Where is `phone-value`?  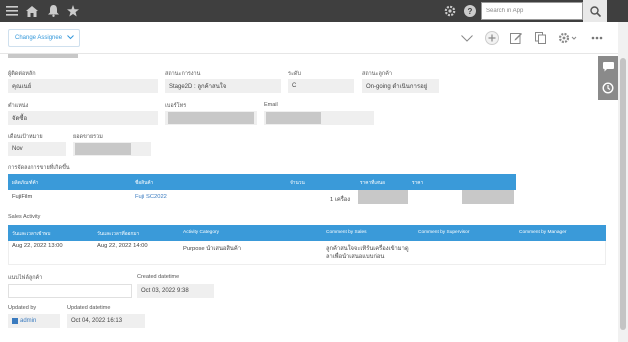 phone-value is located at coordinates (211, 118).